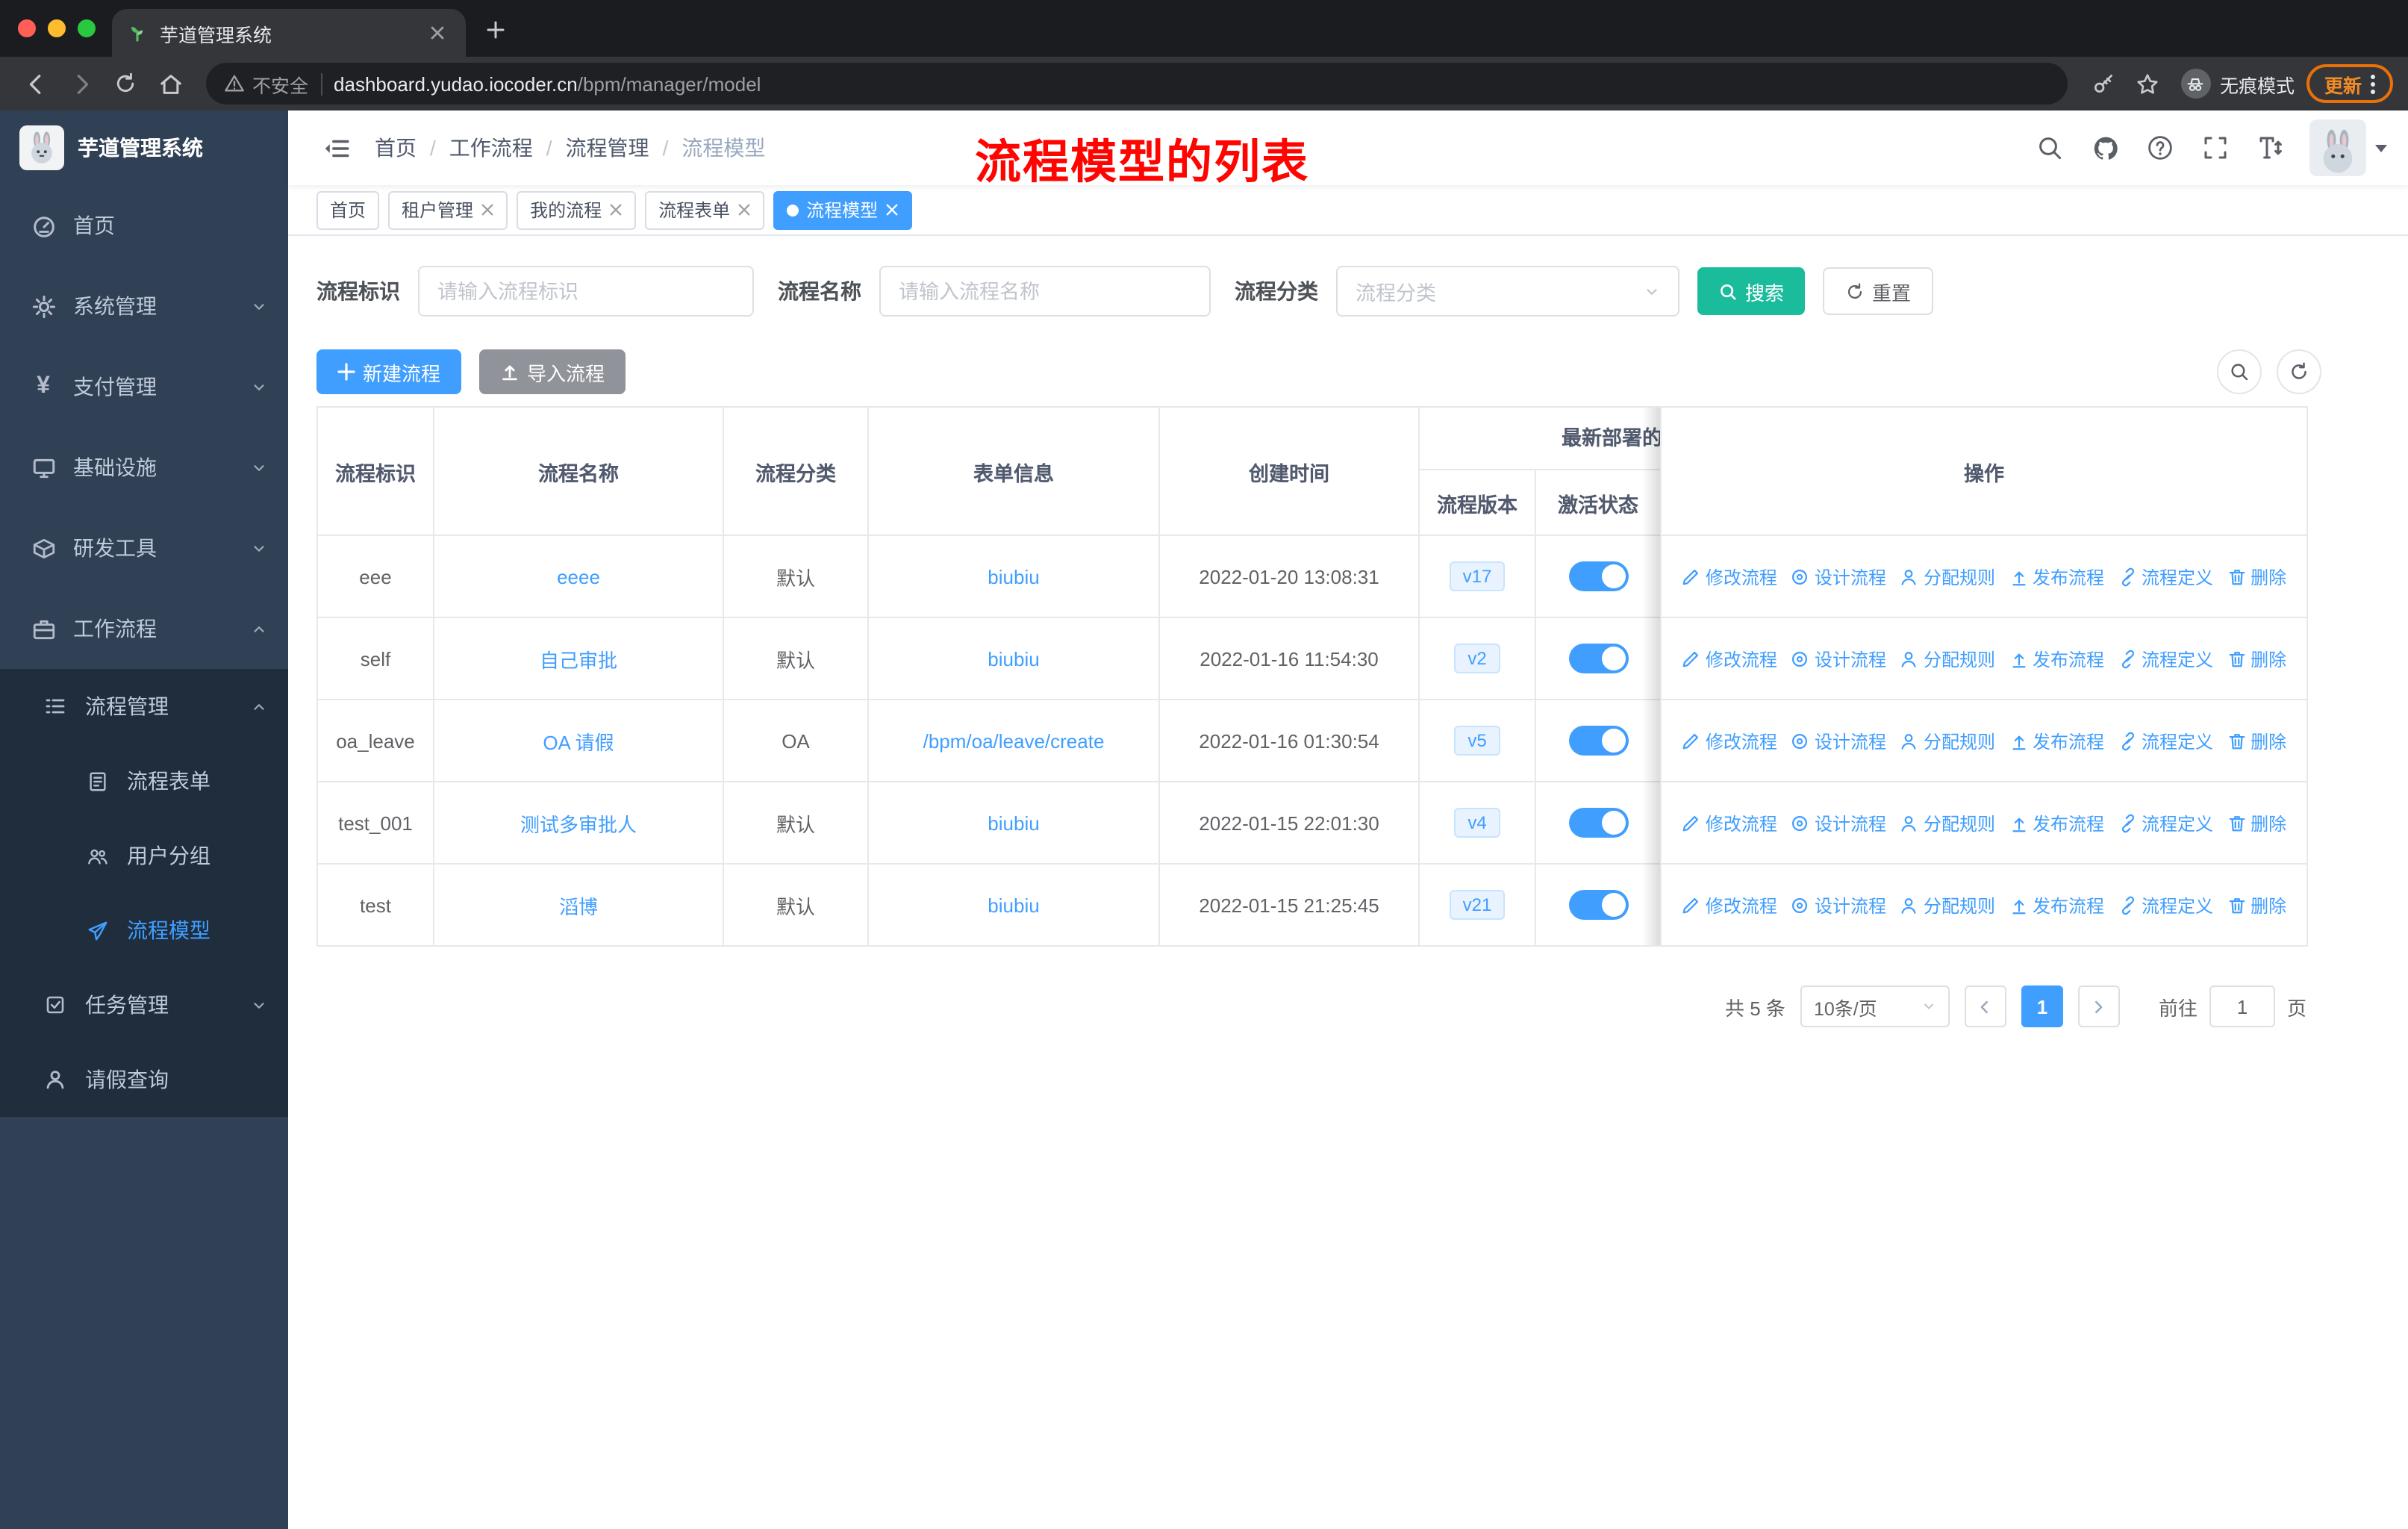 The width and height of the screenshot is (2408, 1529). Describe the element at coordinates (578, 906) in the screenshot. I see `process-name-link: 滔博` at that location.